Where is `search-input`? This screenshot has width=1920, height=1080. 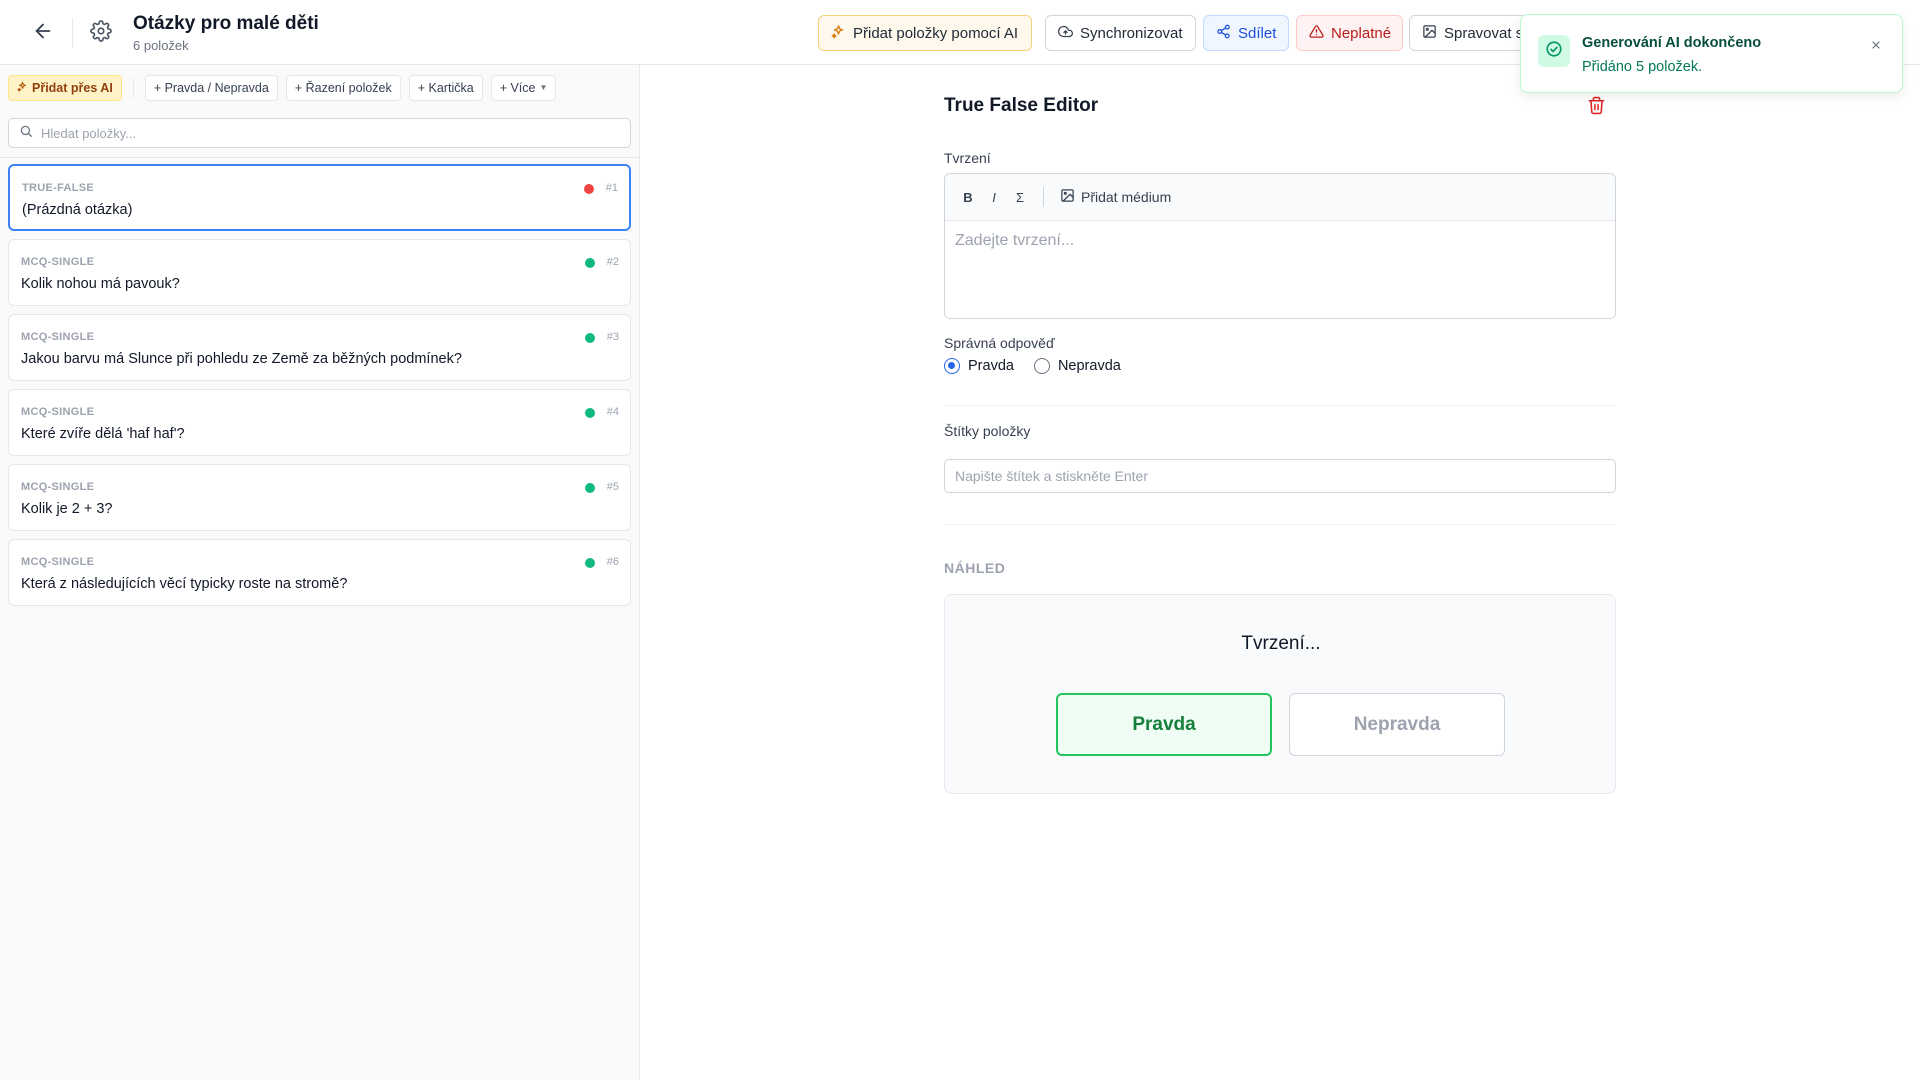 search-input is located at coordinates (321, 133).